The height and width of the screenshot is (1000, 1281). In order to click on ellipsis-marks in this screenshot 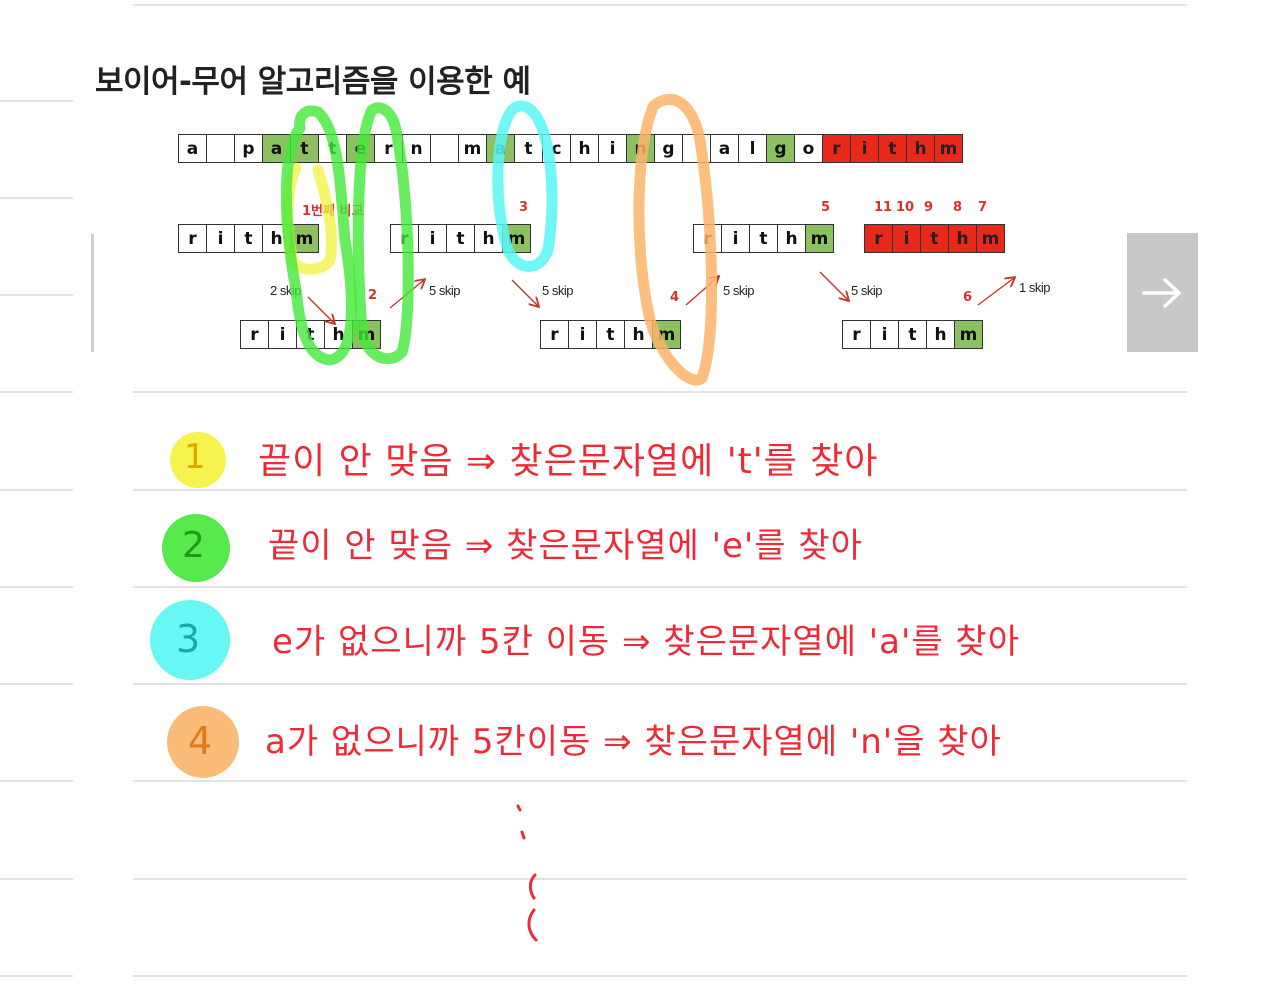, I will do `click(527, 873)`.